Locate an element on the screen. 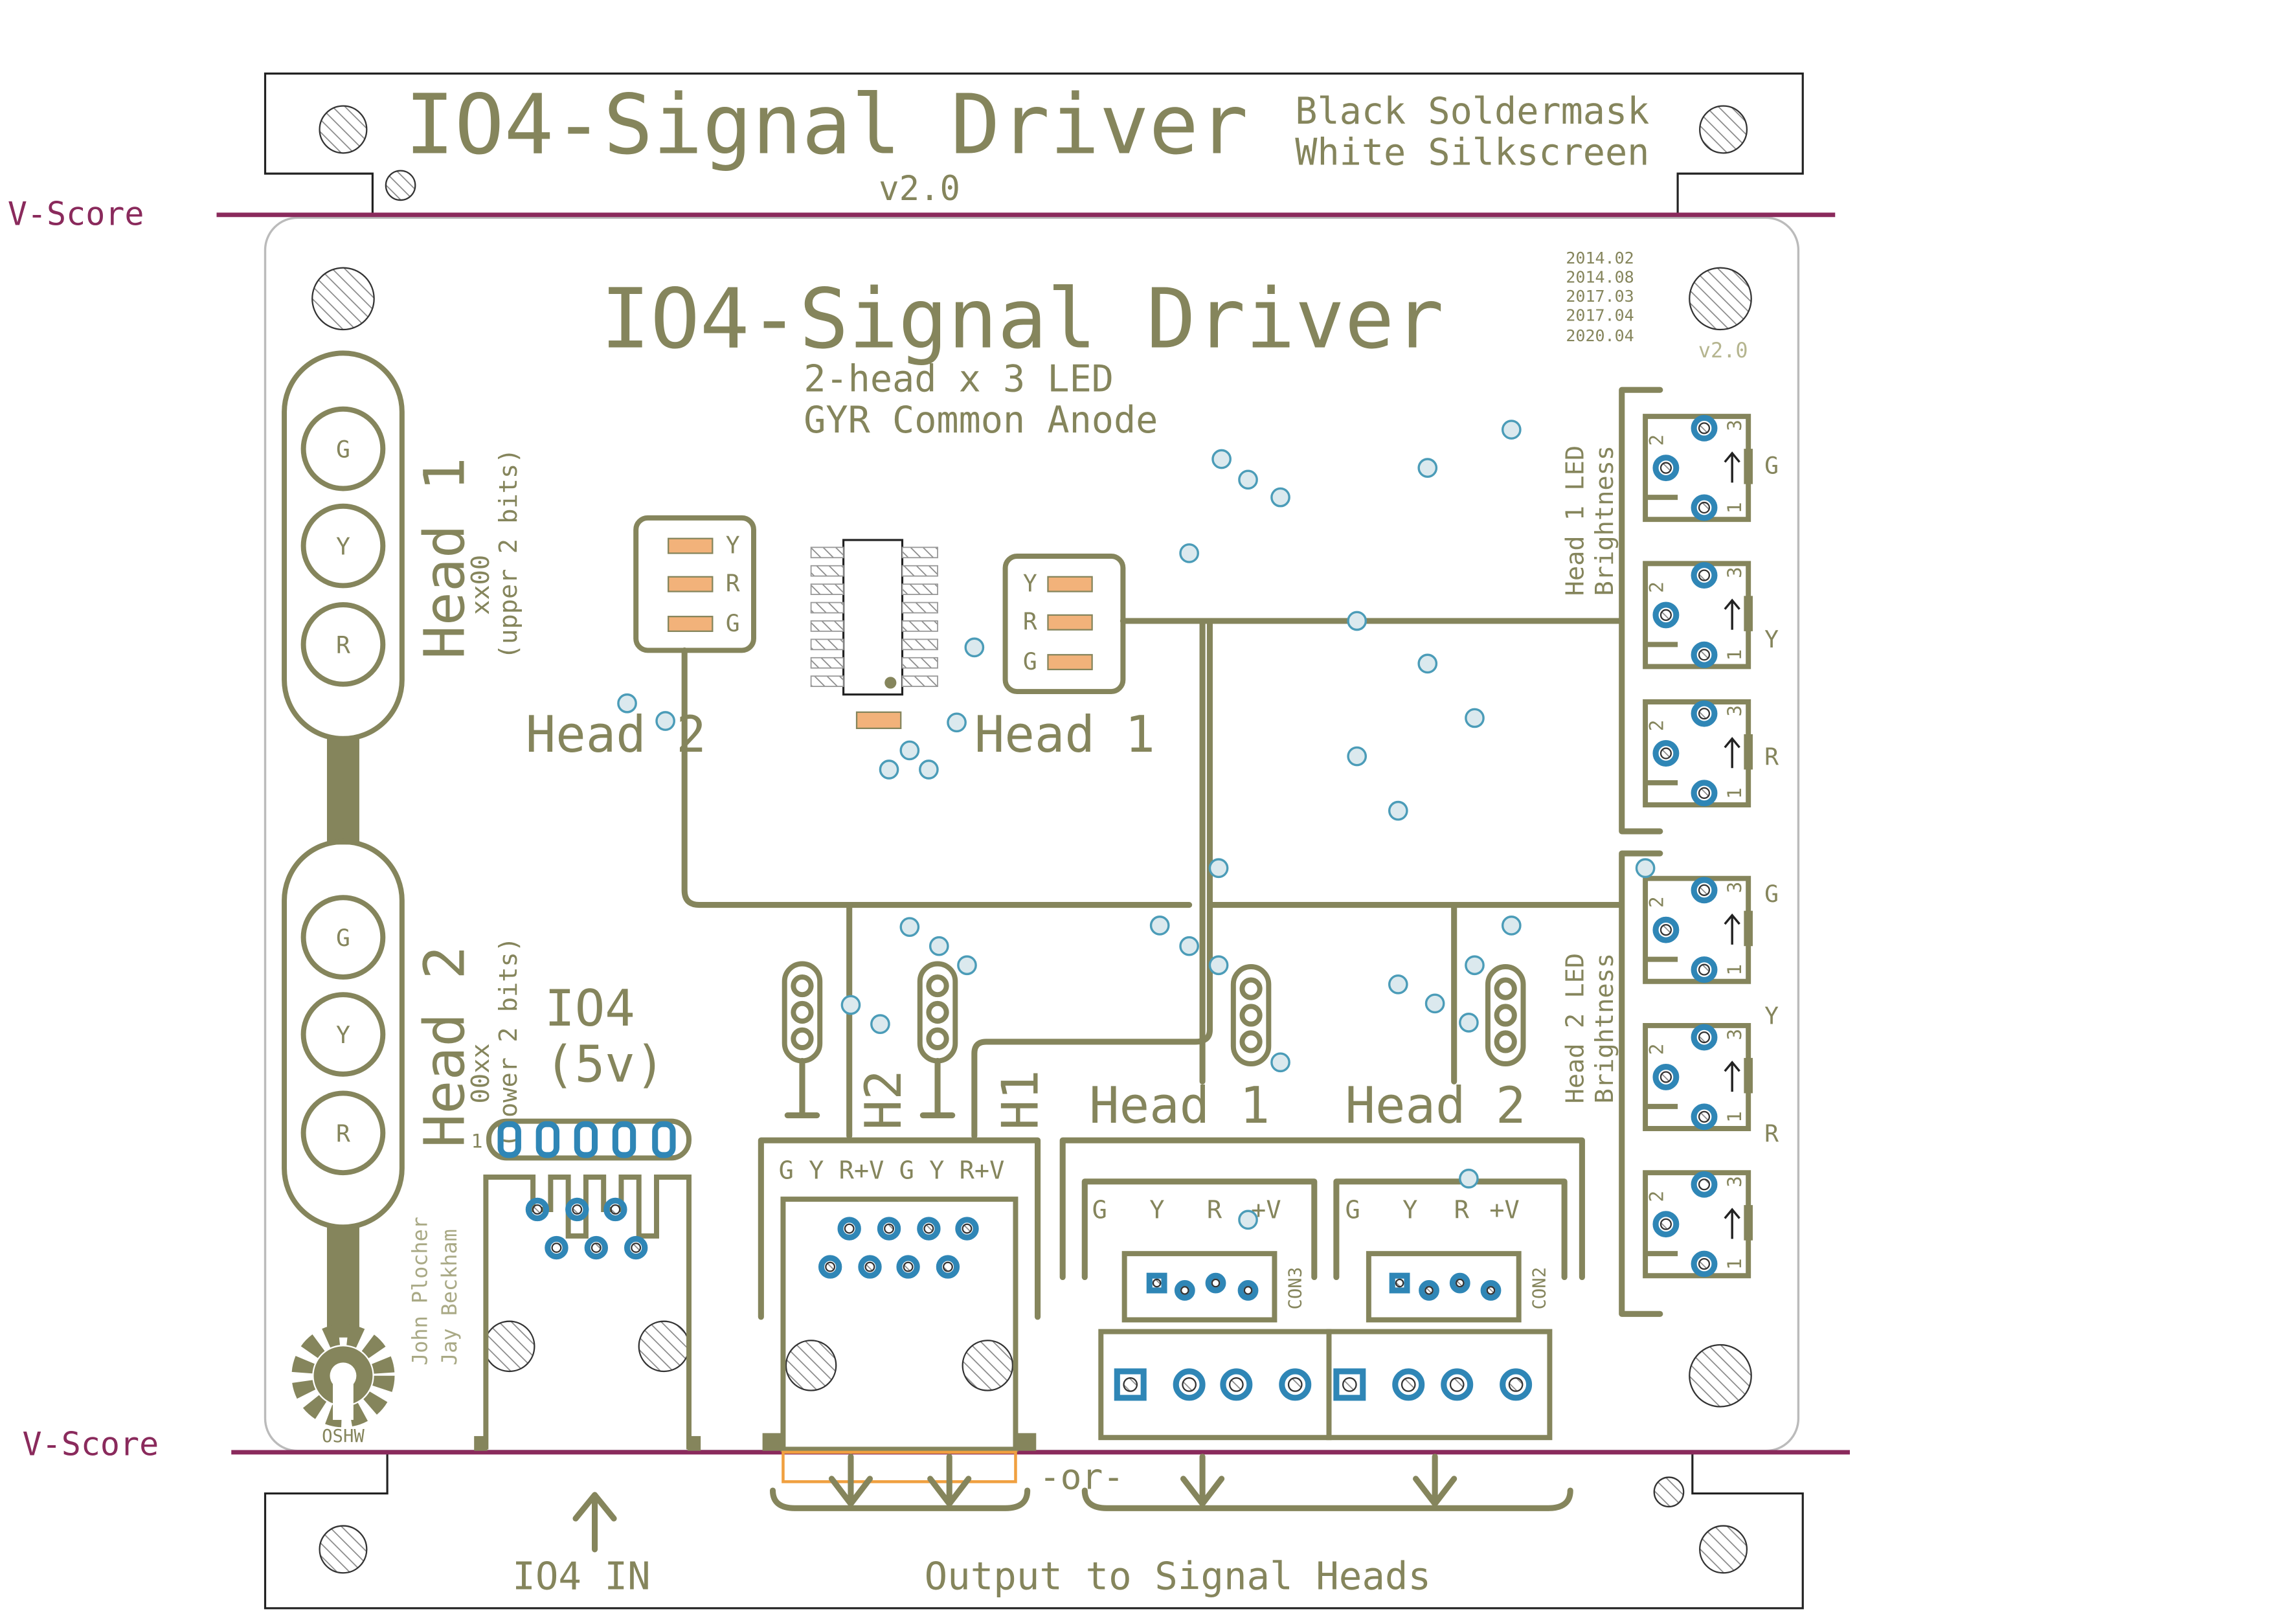 Image resolution: width=2296 pixels, height=1620 pixels. svg-text: (upper 2 bits) is located at coordinates (508, 554).